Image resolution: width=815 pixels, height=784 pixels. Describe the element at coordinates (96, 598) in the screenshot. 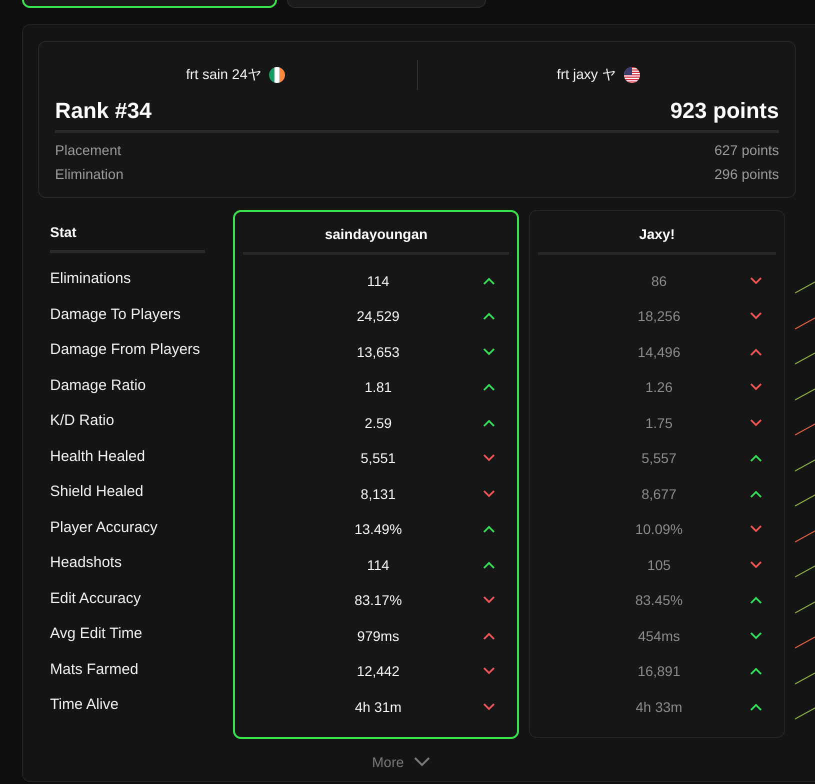

I see `stat-label: Edit Accuracy` at that location.